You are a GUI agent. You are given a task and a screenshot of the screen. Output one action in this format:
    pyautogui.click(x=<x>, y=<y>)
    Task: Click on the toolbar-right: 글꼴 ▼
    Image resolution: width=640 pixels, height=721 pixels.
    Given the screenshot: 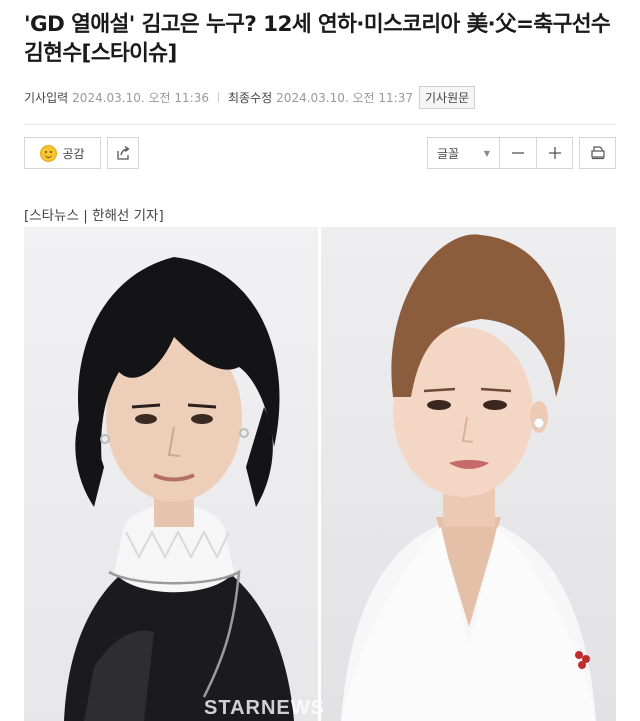 What is the action you would take?
    pyautogui.click(x=521, y=153)
    